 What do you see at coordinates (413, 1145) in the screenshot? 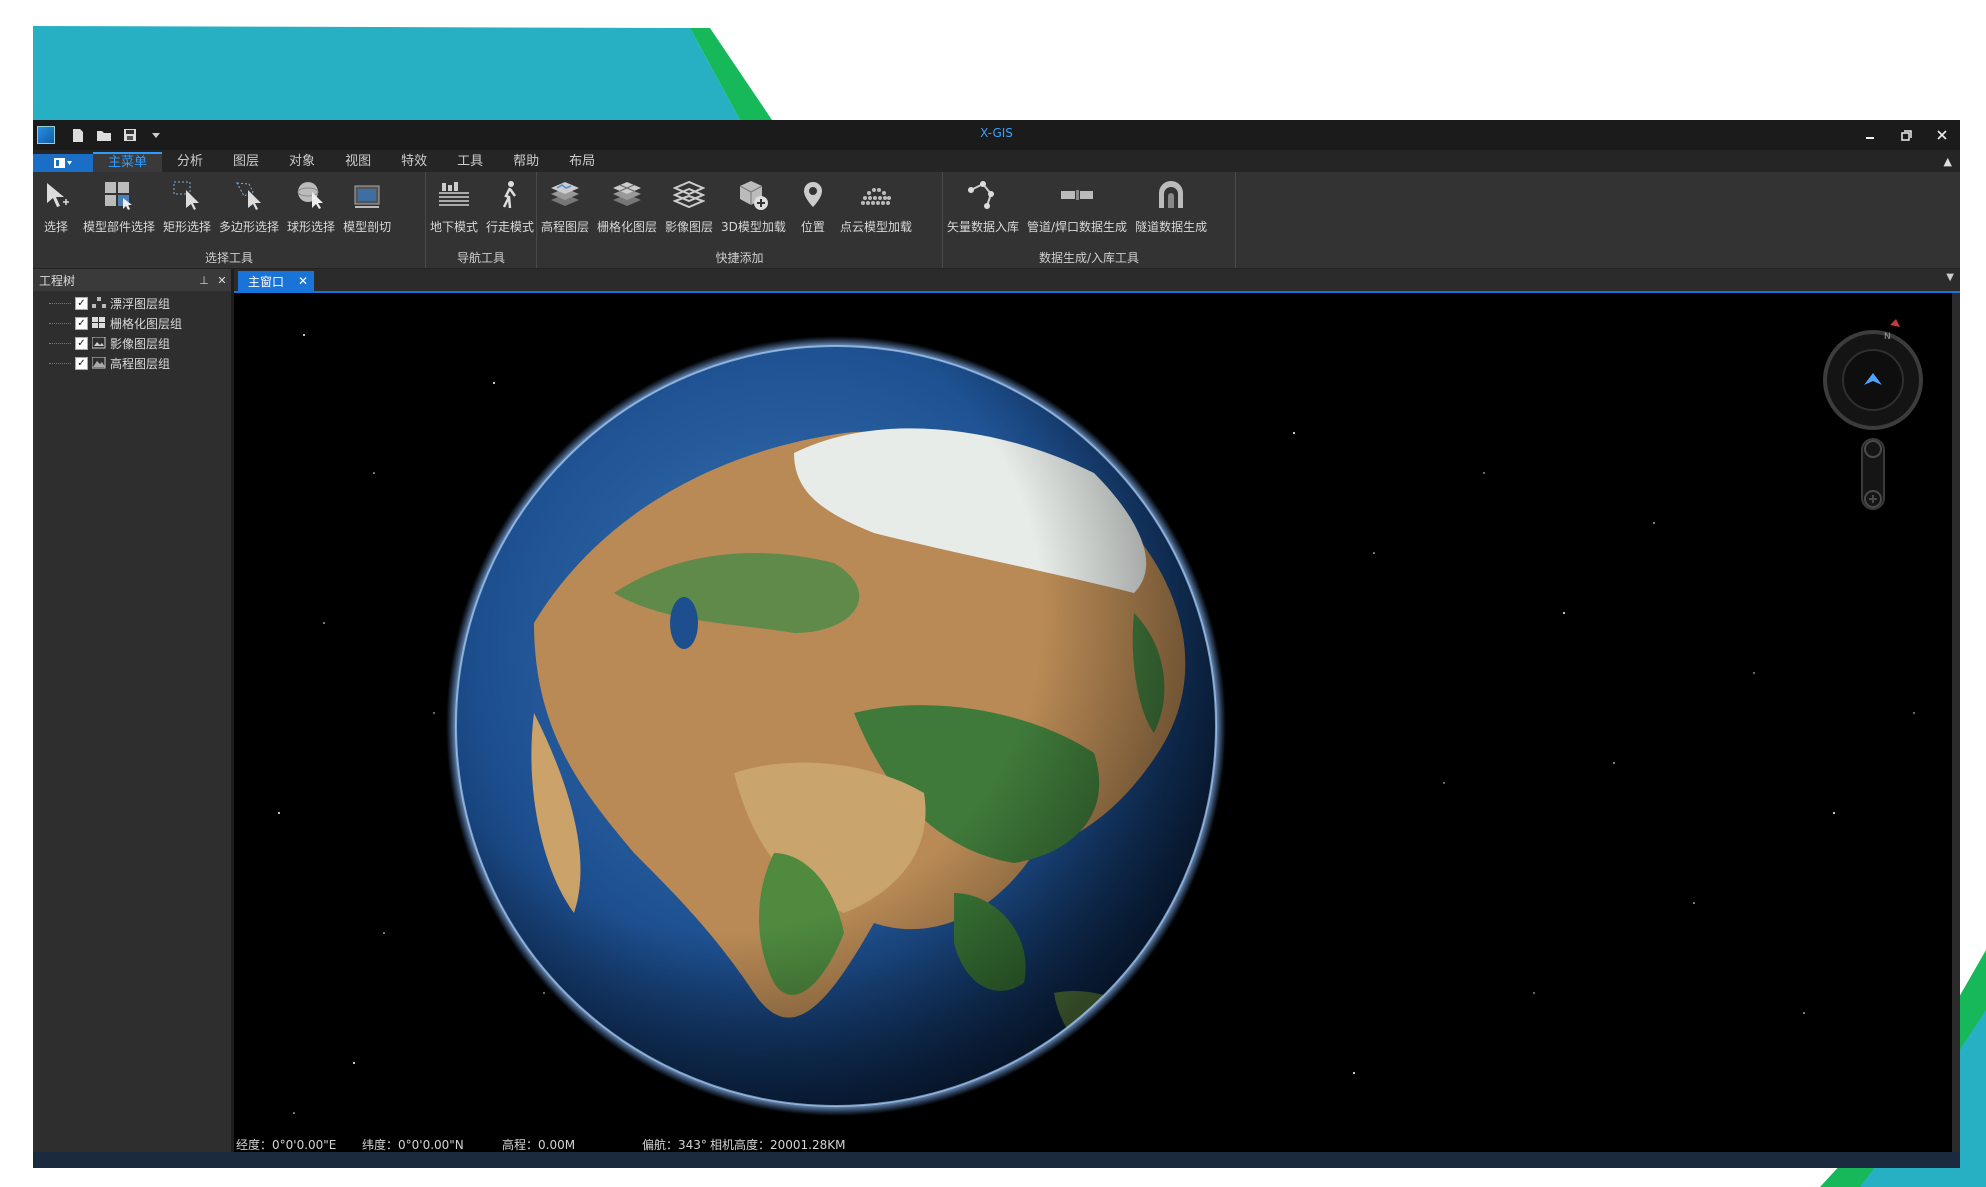
I see `status-latitude: 纬度：0°0'0.00"N` at bounding box center [413, 1145].